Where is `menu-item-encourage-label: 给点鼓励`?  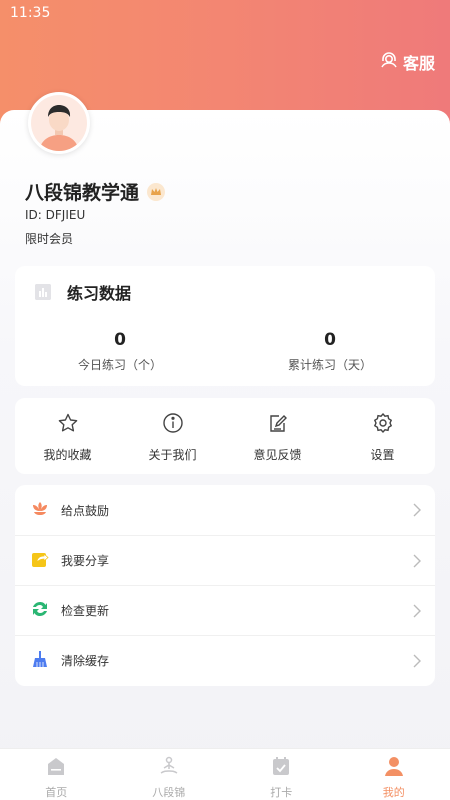 menu-item-encourage-label: 给点鼓励 is located at coordinates (85, 510).